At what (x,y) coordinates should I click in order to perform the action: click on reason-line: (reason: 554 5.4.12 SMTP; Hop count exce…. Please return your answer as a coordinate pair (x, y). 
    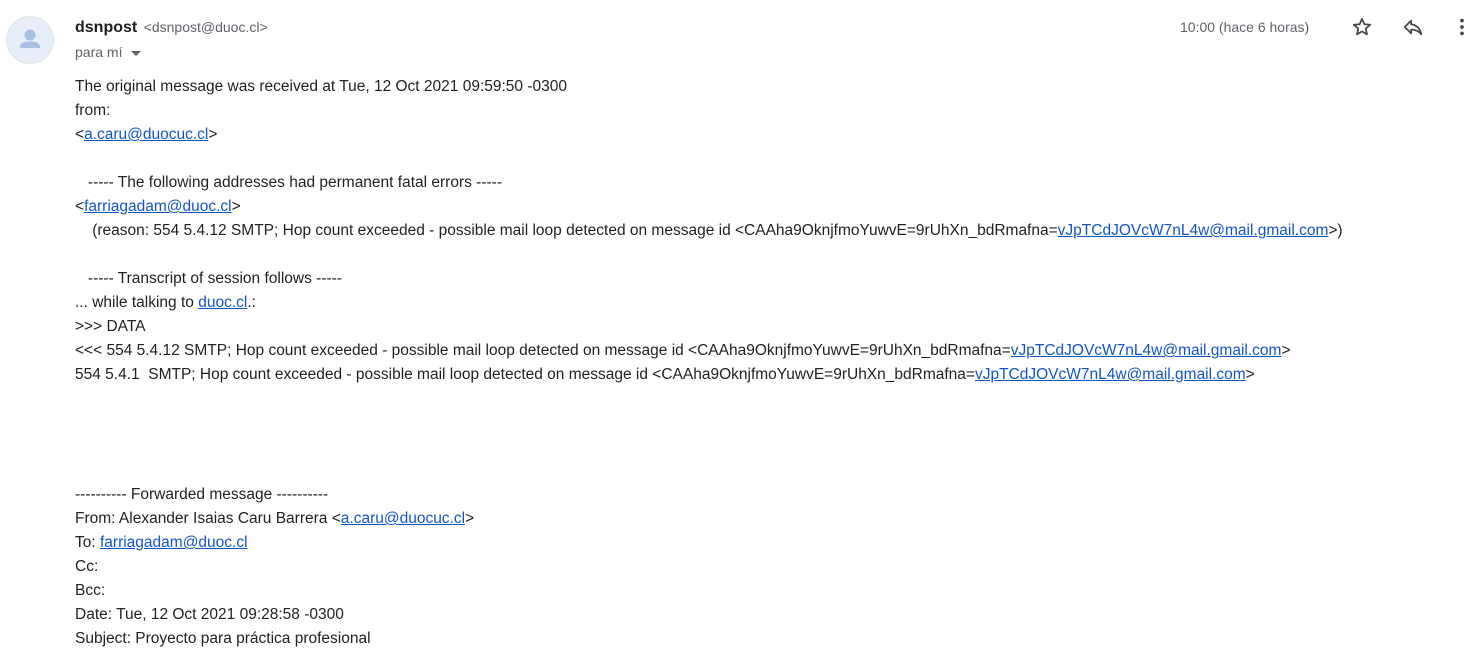
    Looking at the image, I should click on (709, 231).